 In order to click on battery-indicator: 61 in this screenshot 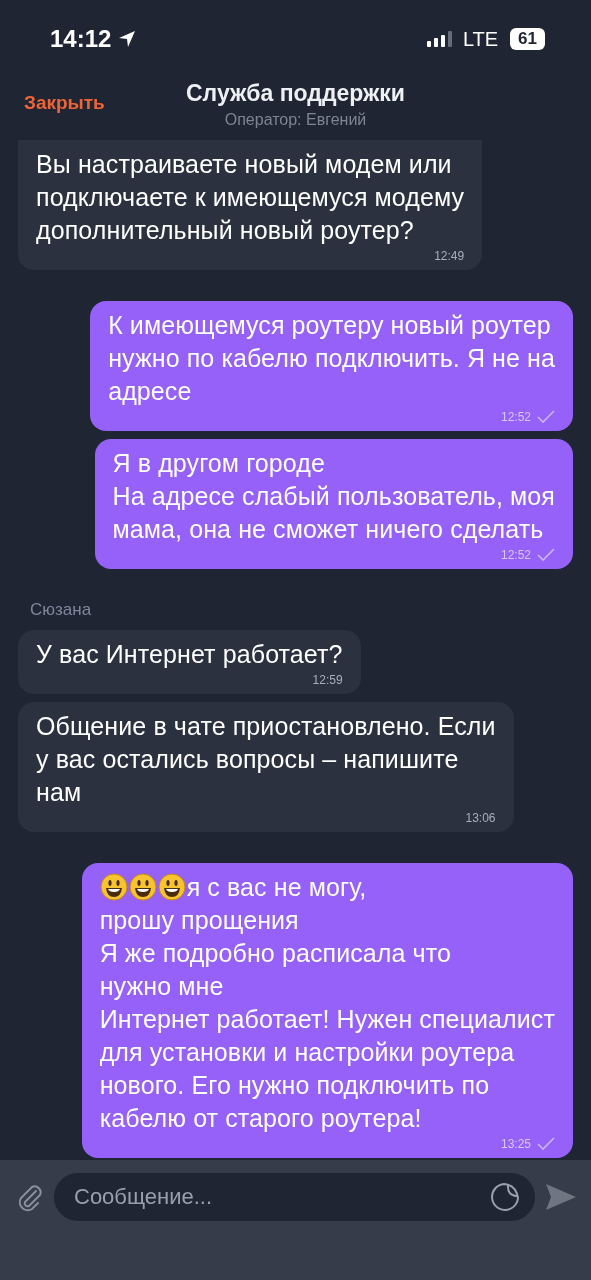, I will do `click(527, 39)`.